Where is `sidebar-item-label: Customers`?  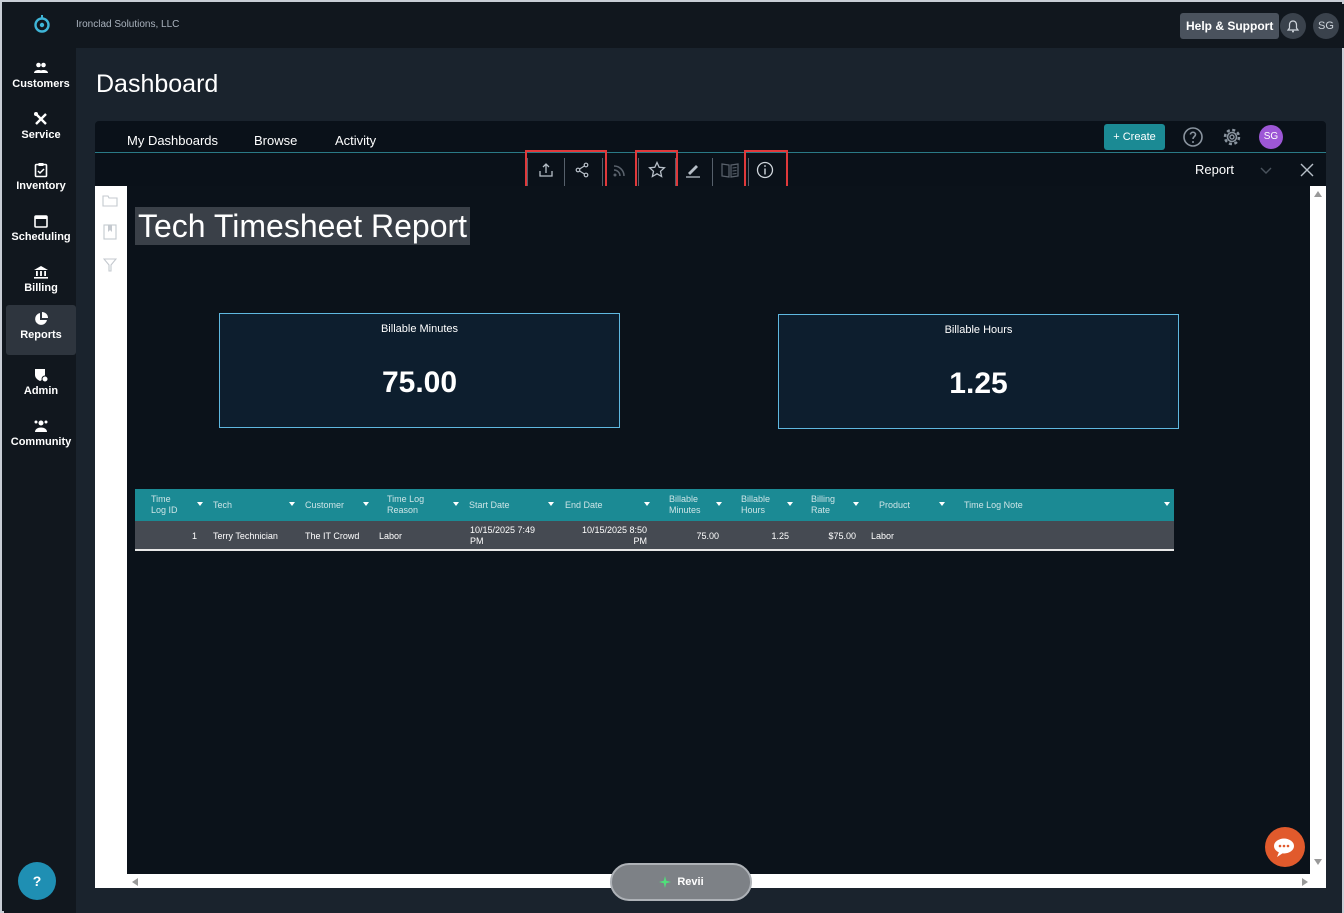 sidebar-item-label: Customers is located at coordinates (41, 84).